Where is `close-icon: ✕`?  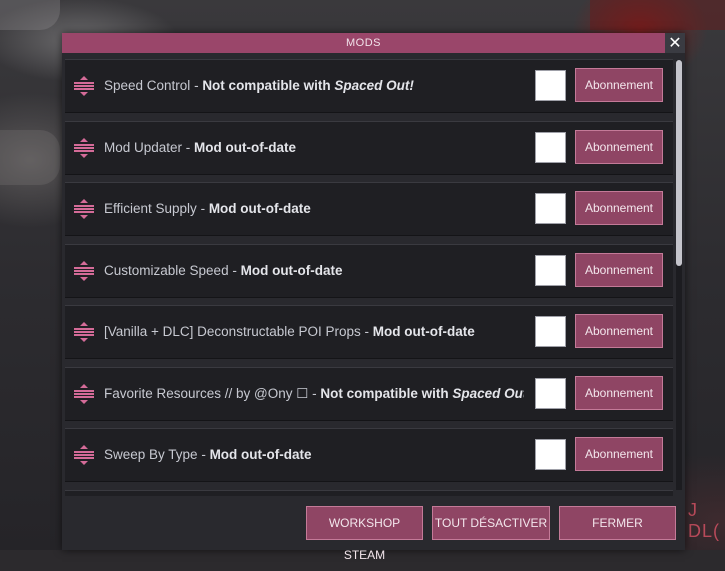 close-icon: ✕ is located at coordinates (675, 43).